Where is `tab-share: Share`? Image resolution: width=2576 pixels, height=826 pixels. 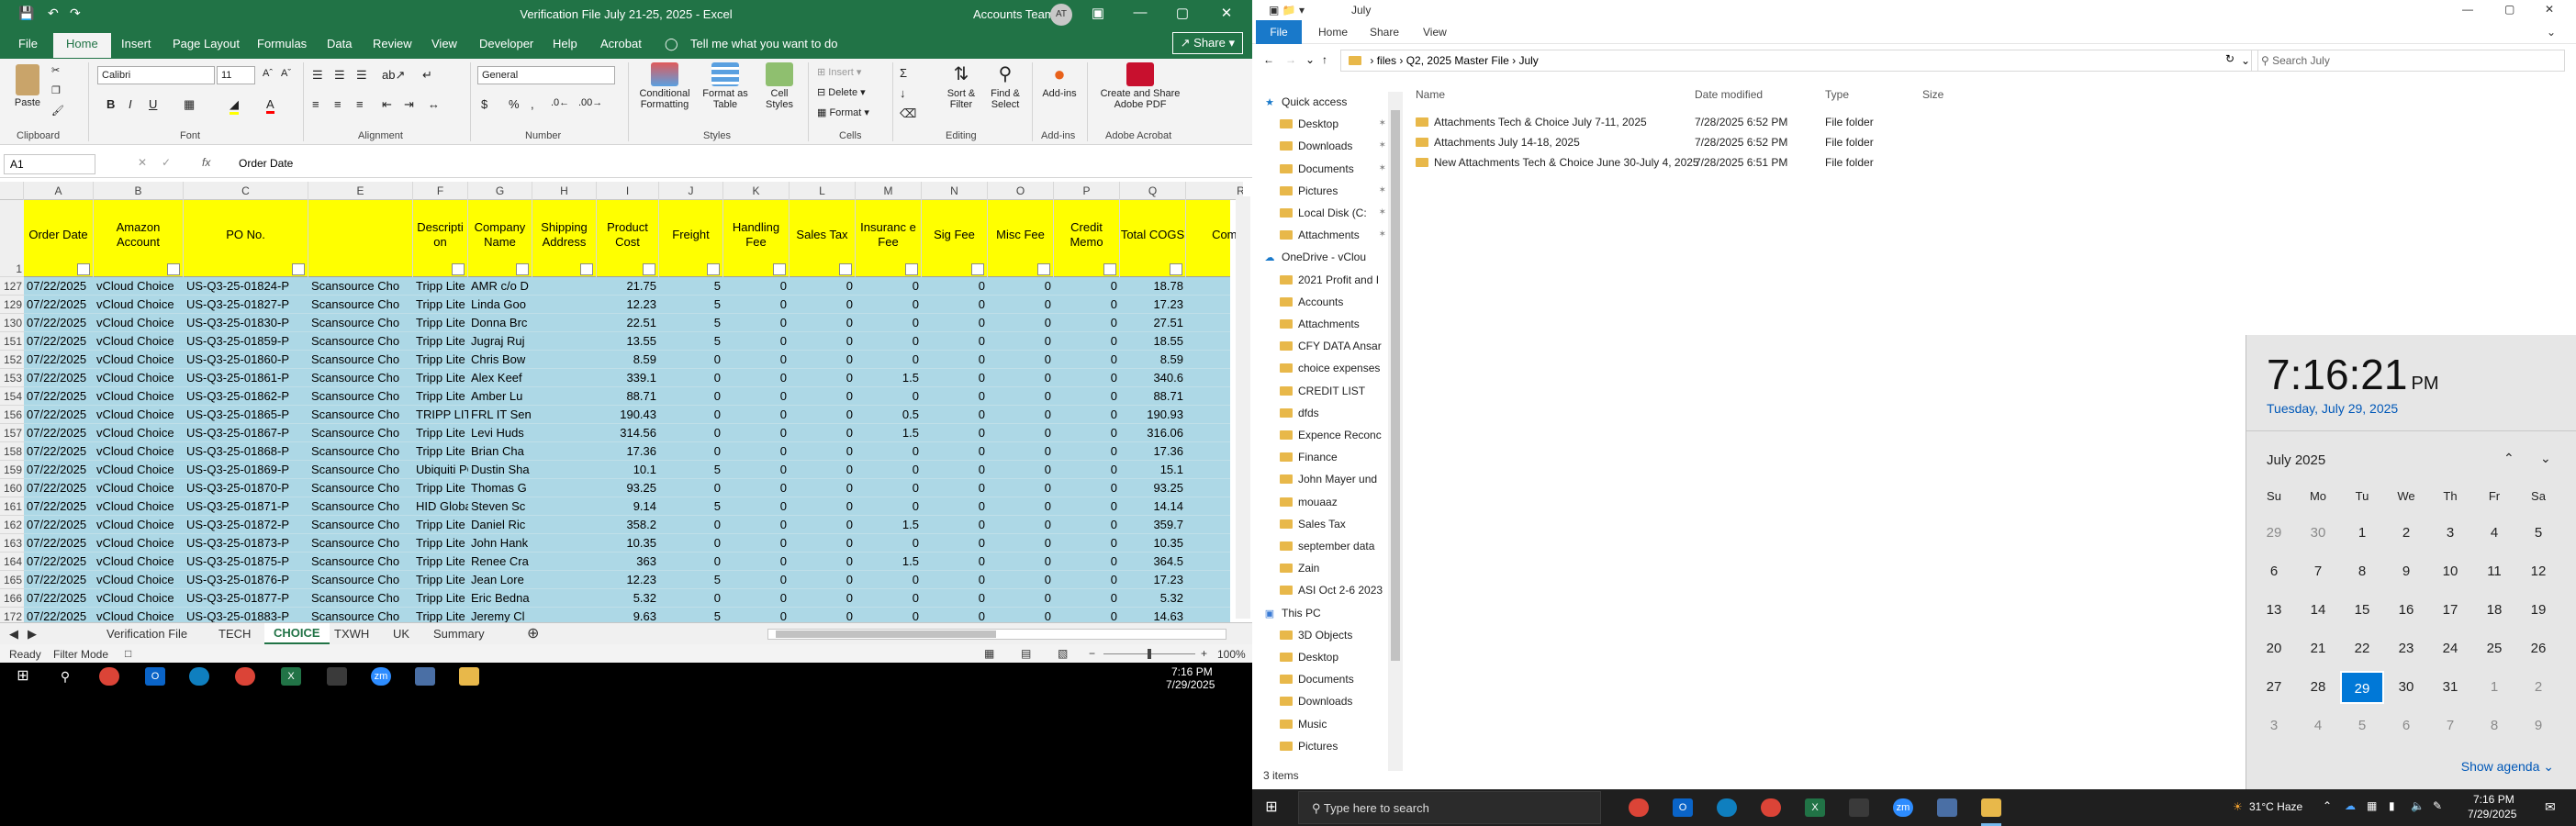 tab-share: Share is located at coordinates (1384, 32).